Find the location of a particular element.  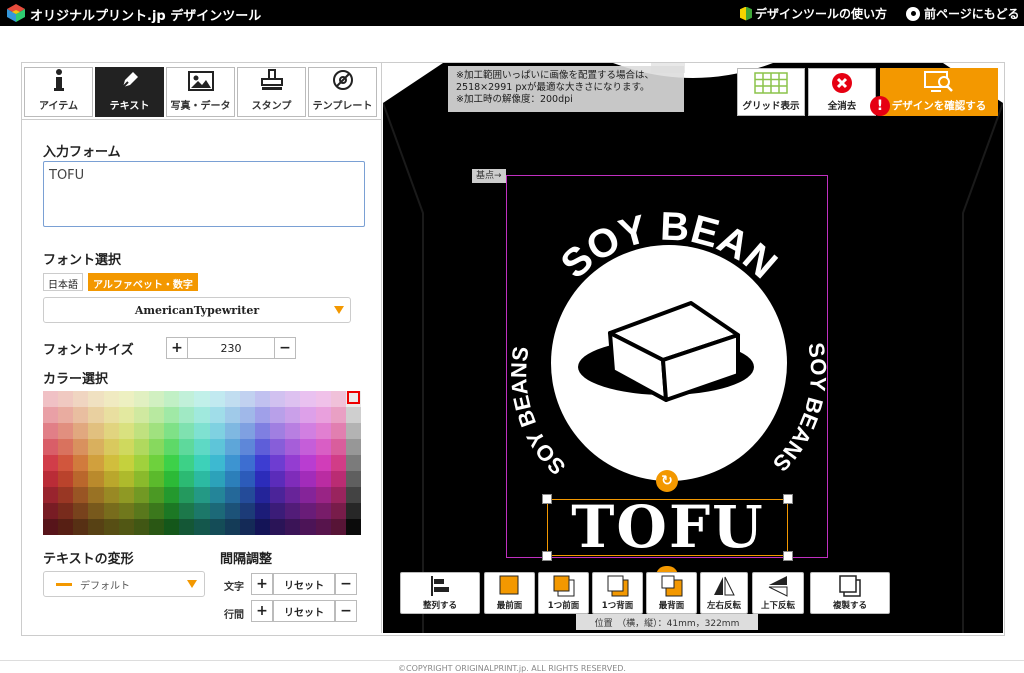

text-transform-select: デフォルト is located at coordinates (124, 584).